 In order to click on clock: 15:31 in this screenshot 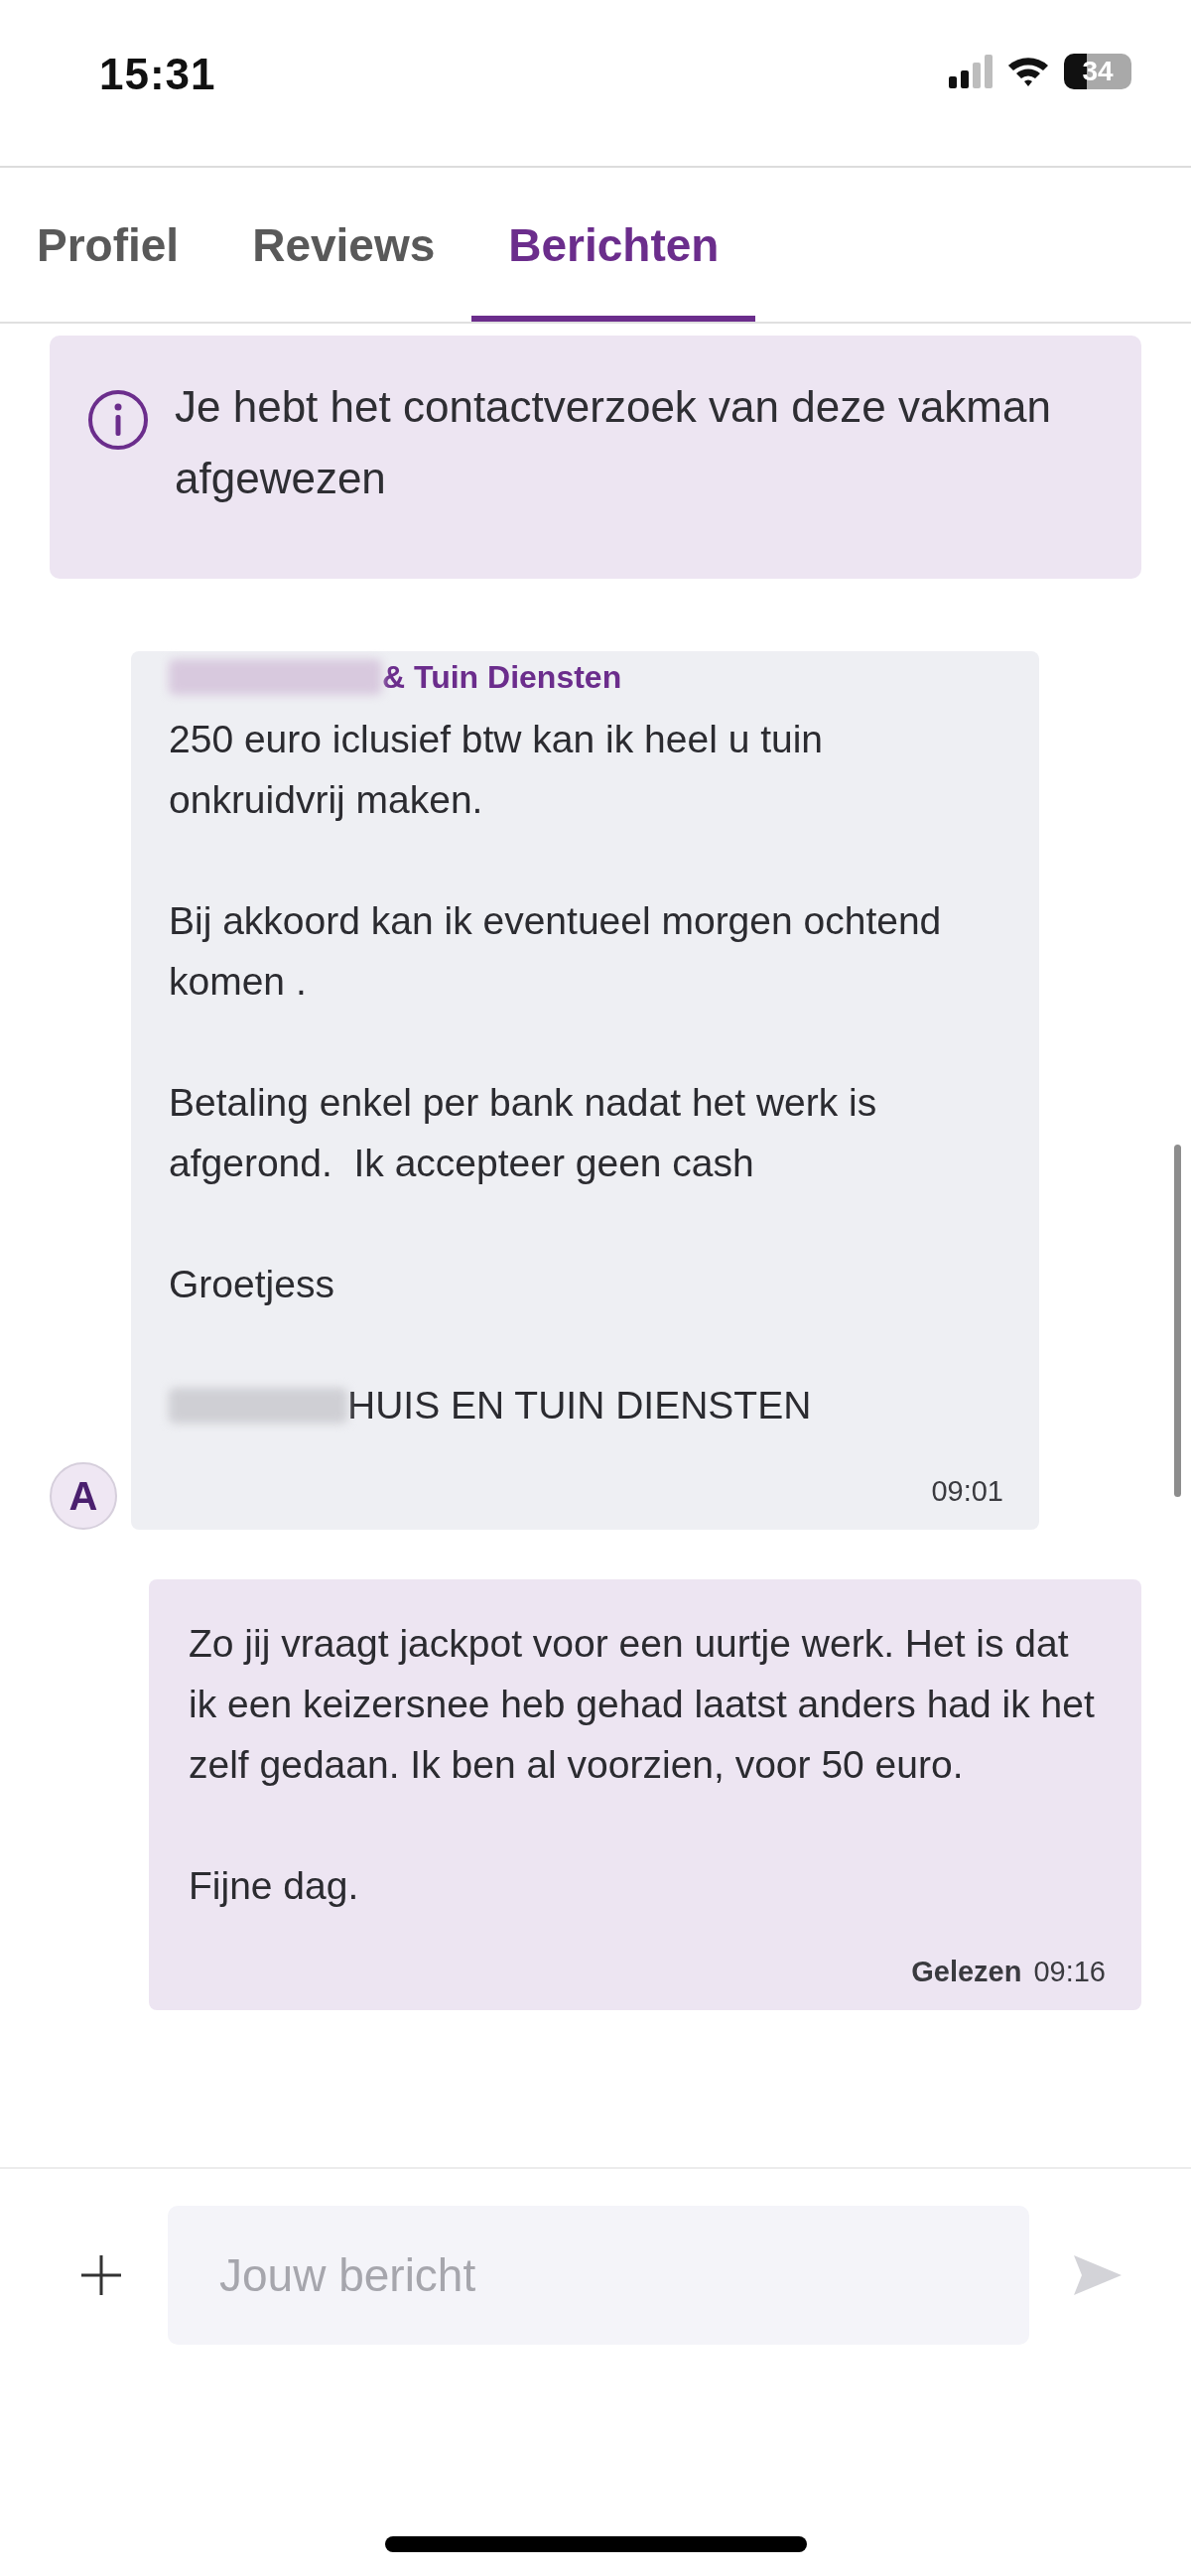, I will do `click(157, 74)`.